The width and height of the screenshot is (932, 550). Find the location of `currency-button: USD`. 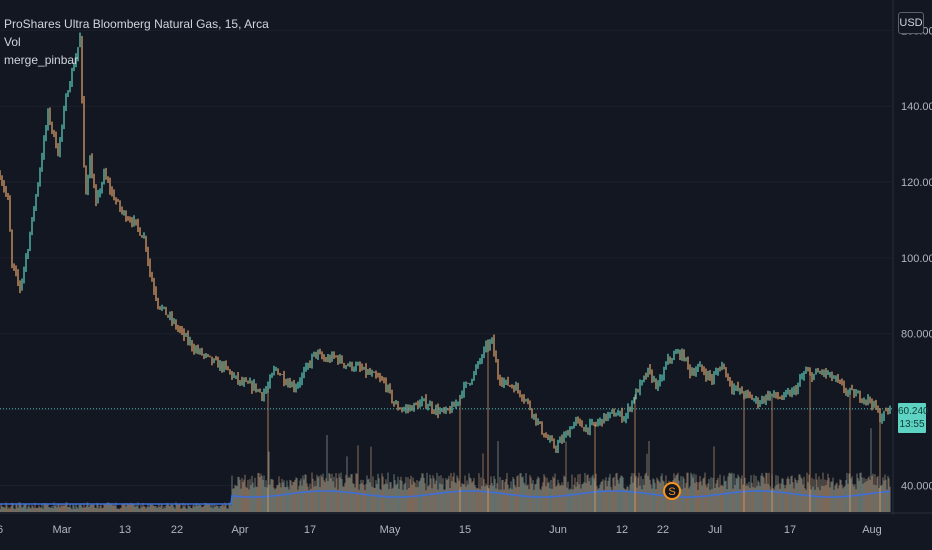

currency-button: USD is located at coordinates (911, 23).